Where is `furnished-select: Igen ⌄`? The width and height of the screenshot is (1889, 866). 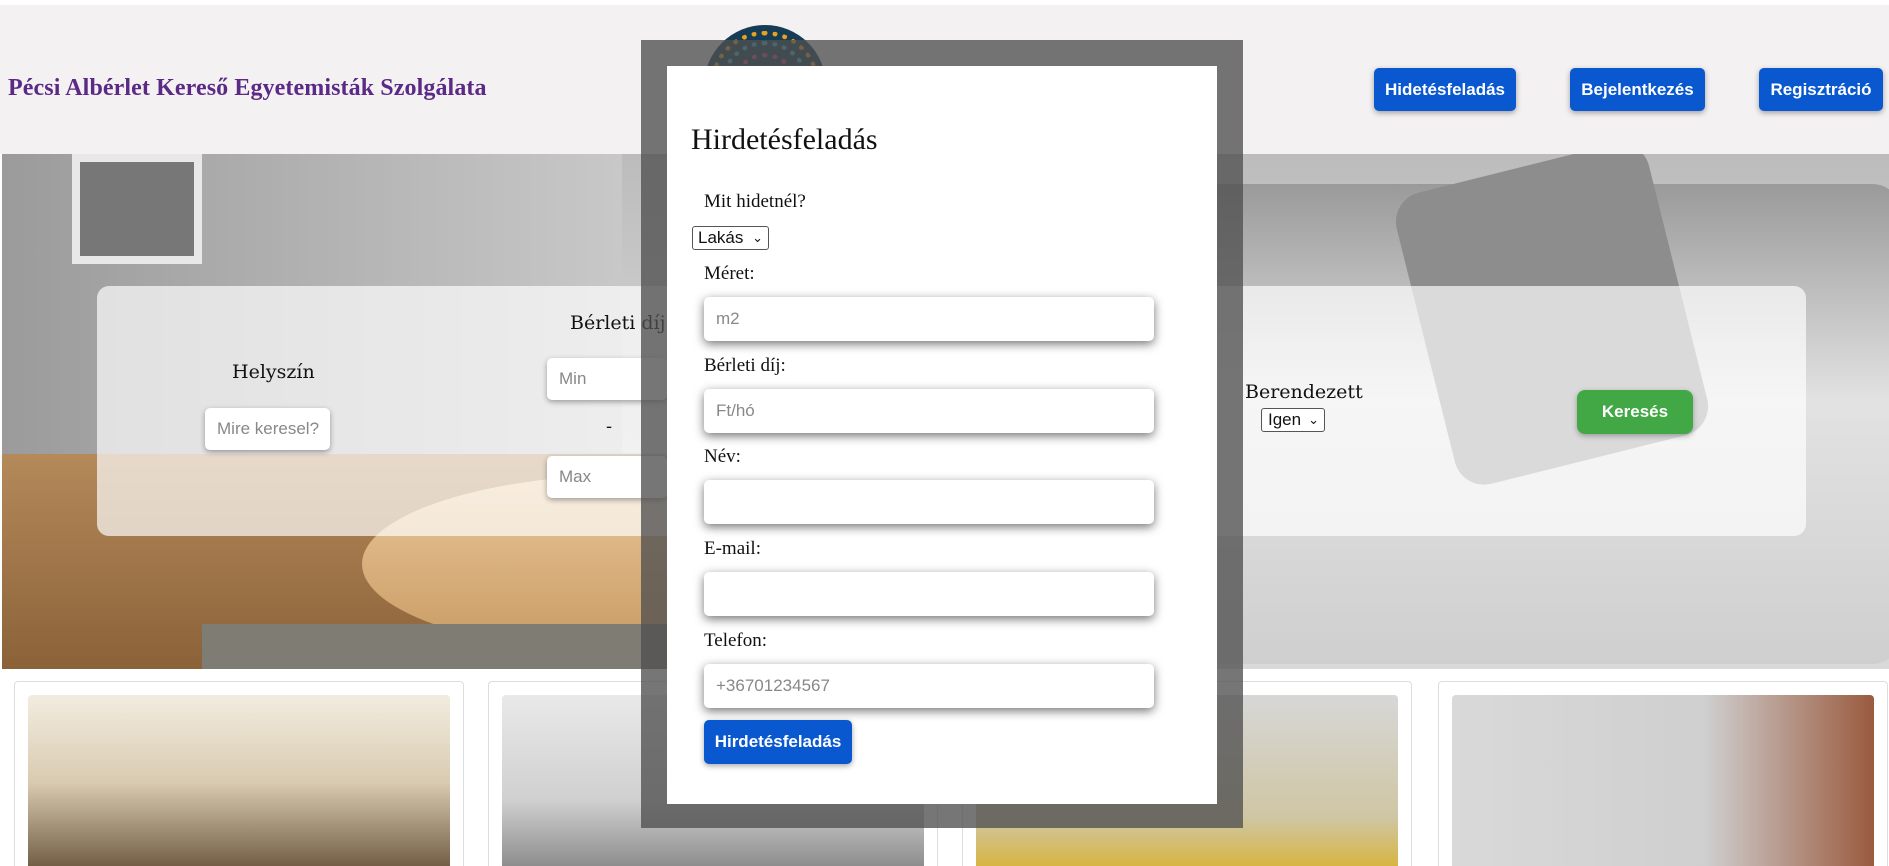
furnished-select: Igen ⌄ is located at coordinates (1293, 420).